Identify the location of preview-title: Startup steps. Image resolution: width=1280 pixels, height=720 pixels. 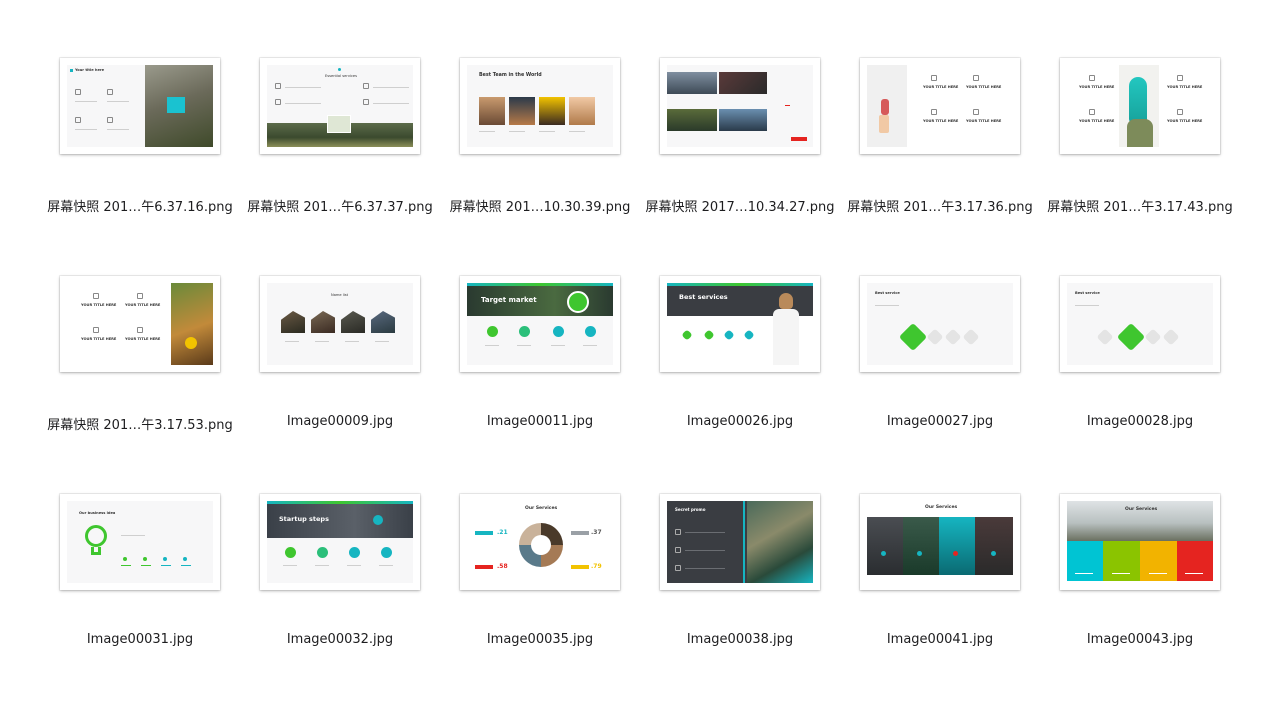
(304, 519).